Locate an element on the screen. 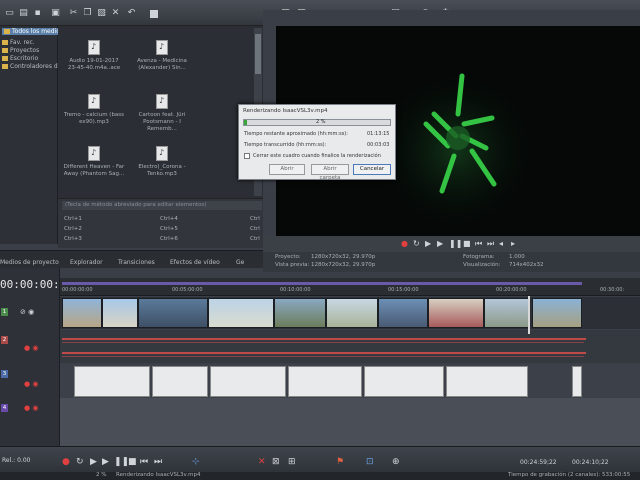 This screenshot has width=640, height=480. undo-icon: ↶ is located at coordinates (131, 13).